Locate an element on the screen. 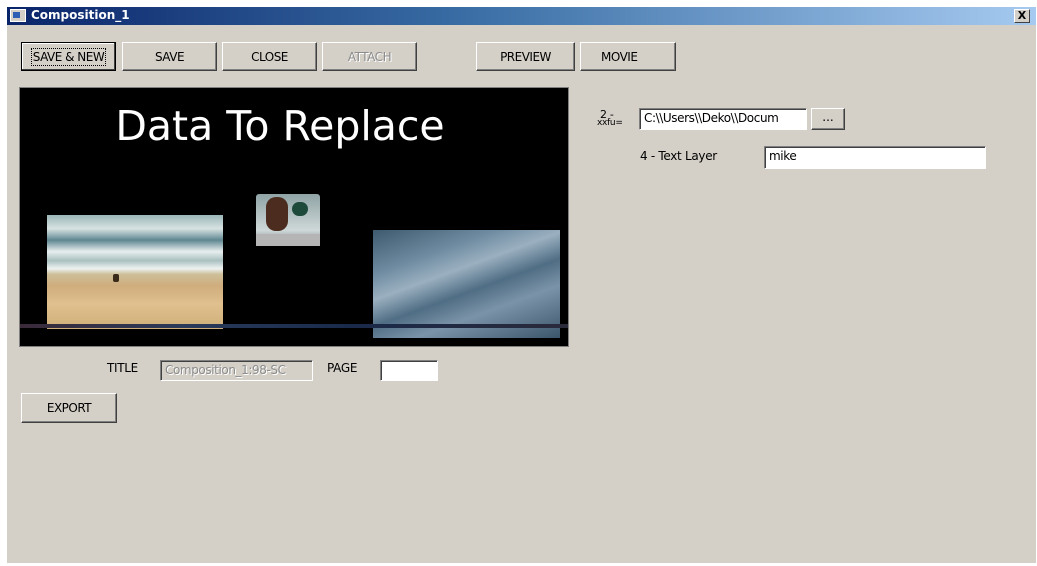 The image size is (1037, 566). team-logo-icon is located at coordinates (300, 209).